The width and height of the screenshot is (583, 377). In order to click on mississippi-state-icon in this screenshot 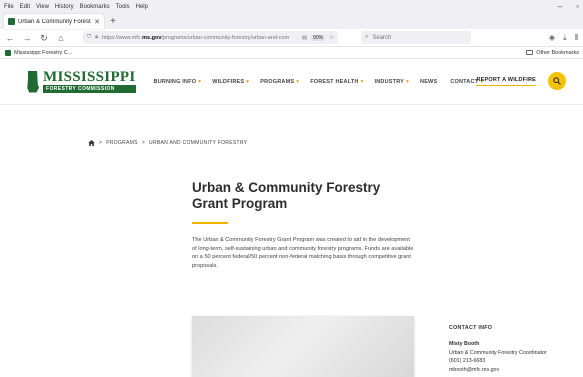, I will do `click(33, 81)`.